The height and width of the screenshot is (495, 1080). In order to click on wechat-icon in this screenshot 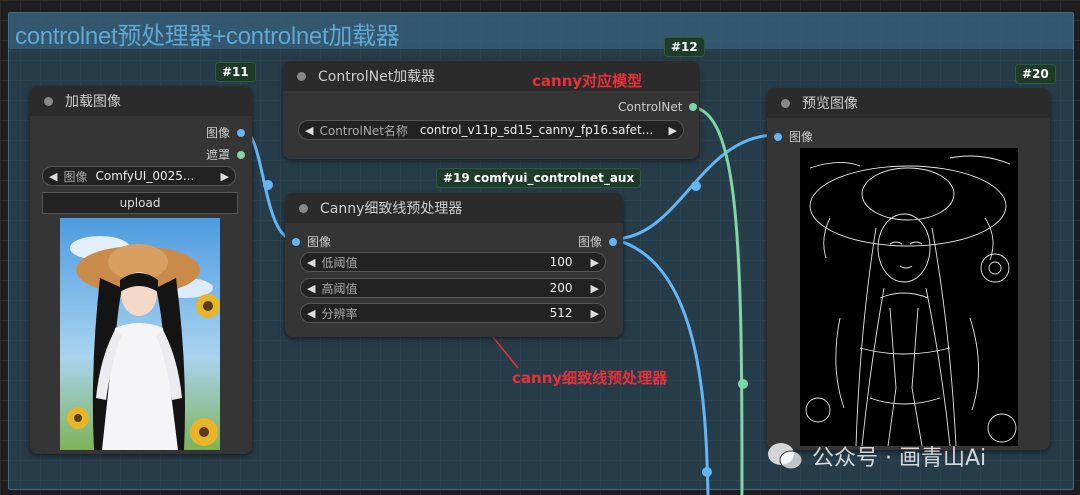, I will do `click(785, 456)`.